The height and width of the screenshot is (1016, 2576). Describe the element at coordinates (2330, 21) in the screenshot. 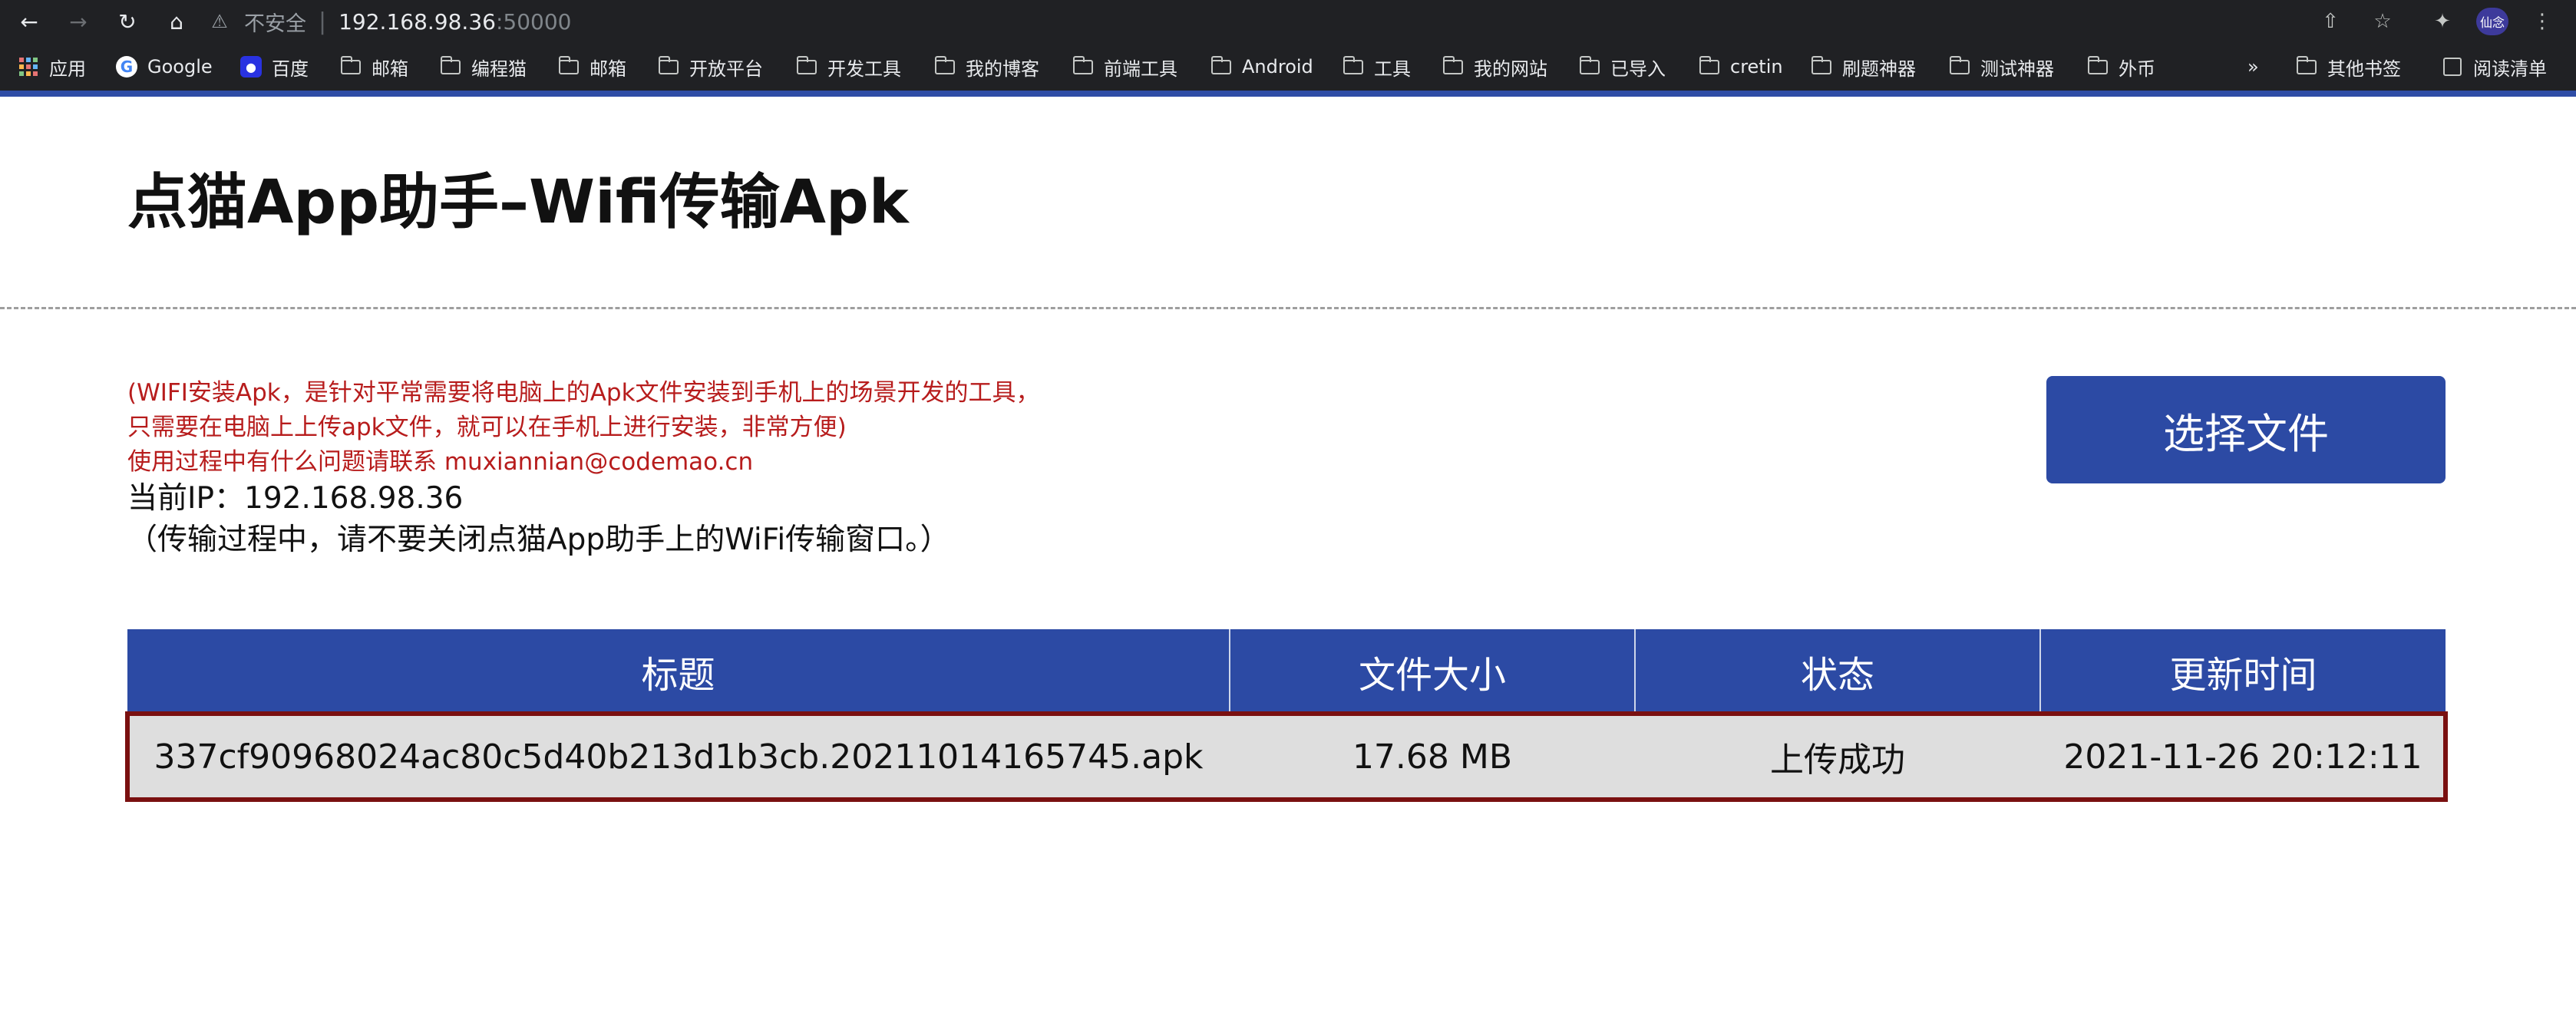

I see `share-icon: ⇧` at that location.